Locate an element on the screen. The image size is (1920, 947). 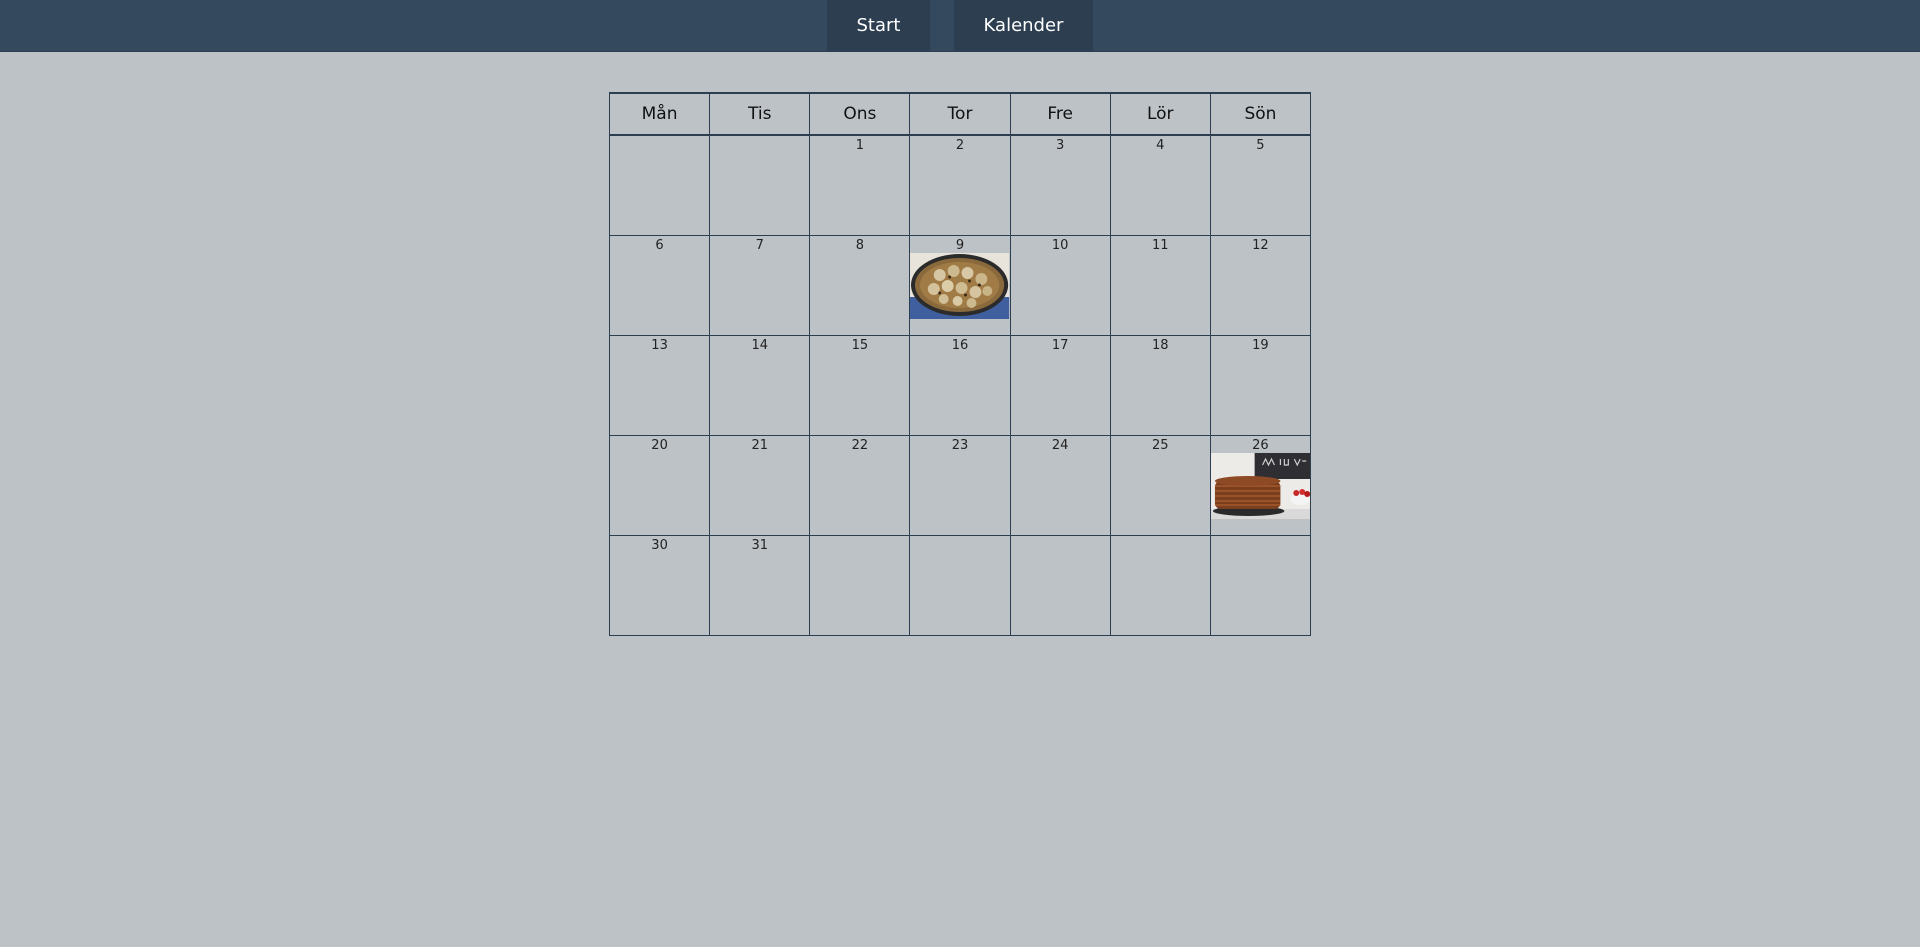
weekday-header-row: Mån Tis Ons Tor Fre Lör Sön is located at coordinates (960, 114).